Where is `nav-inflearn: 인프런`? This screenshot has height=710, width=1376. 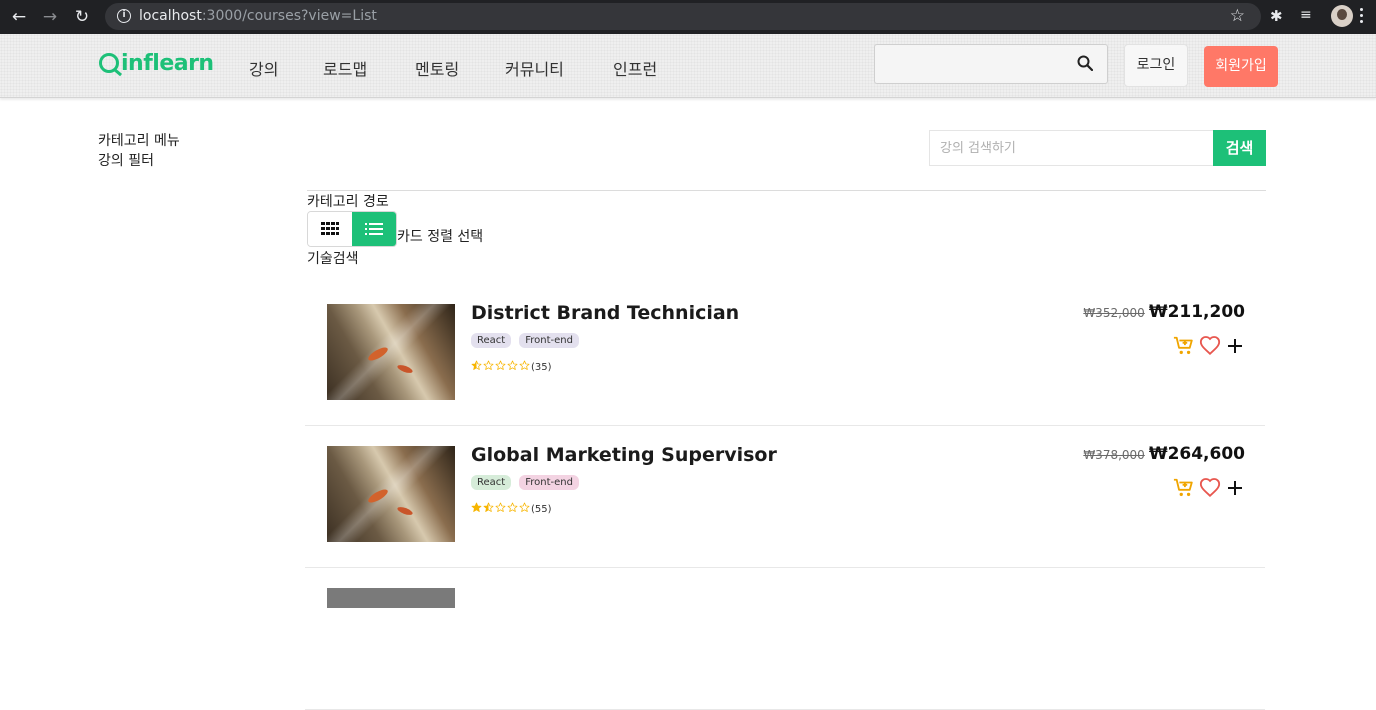
nav-inflearn: 인프런 is located at coordinates (635, 68).